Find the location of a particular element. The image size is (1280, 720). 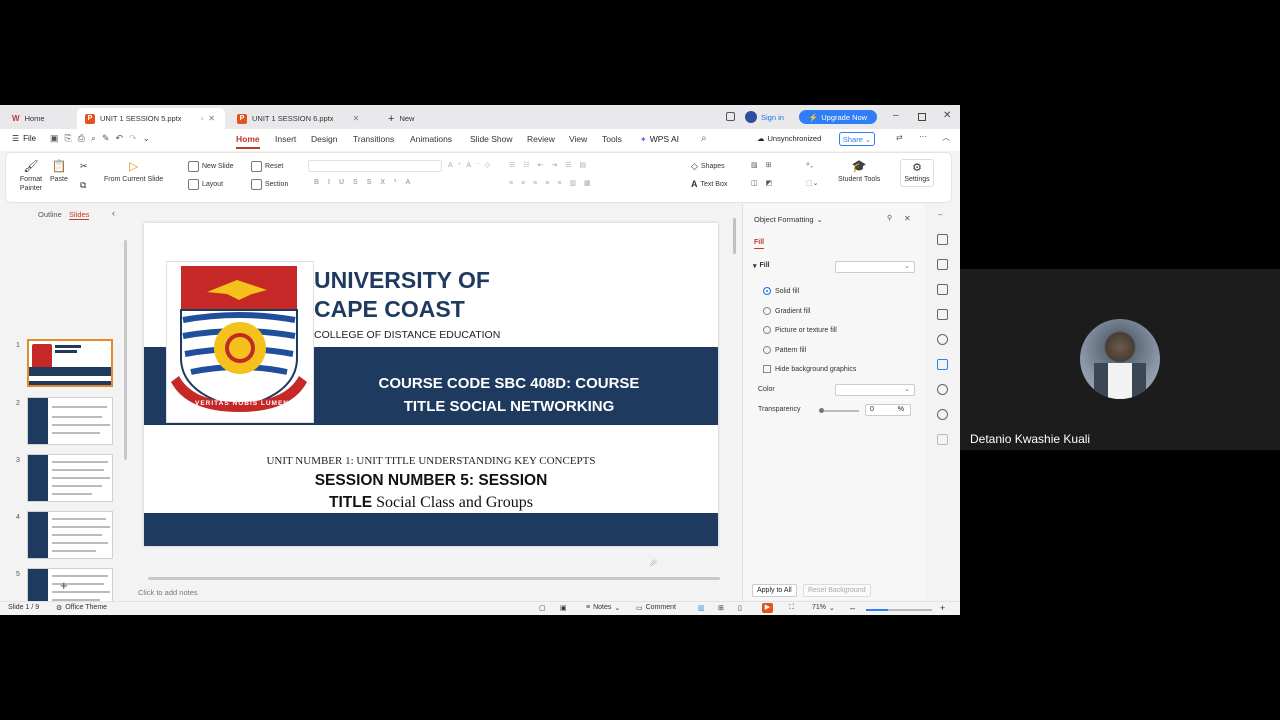

menu-animations: Animations is located at coordinates (431, 139).